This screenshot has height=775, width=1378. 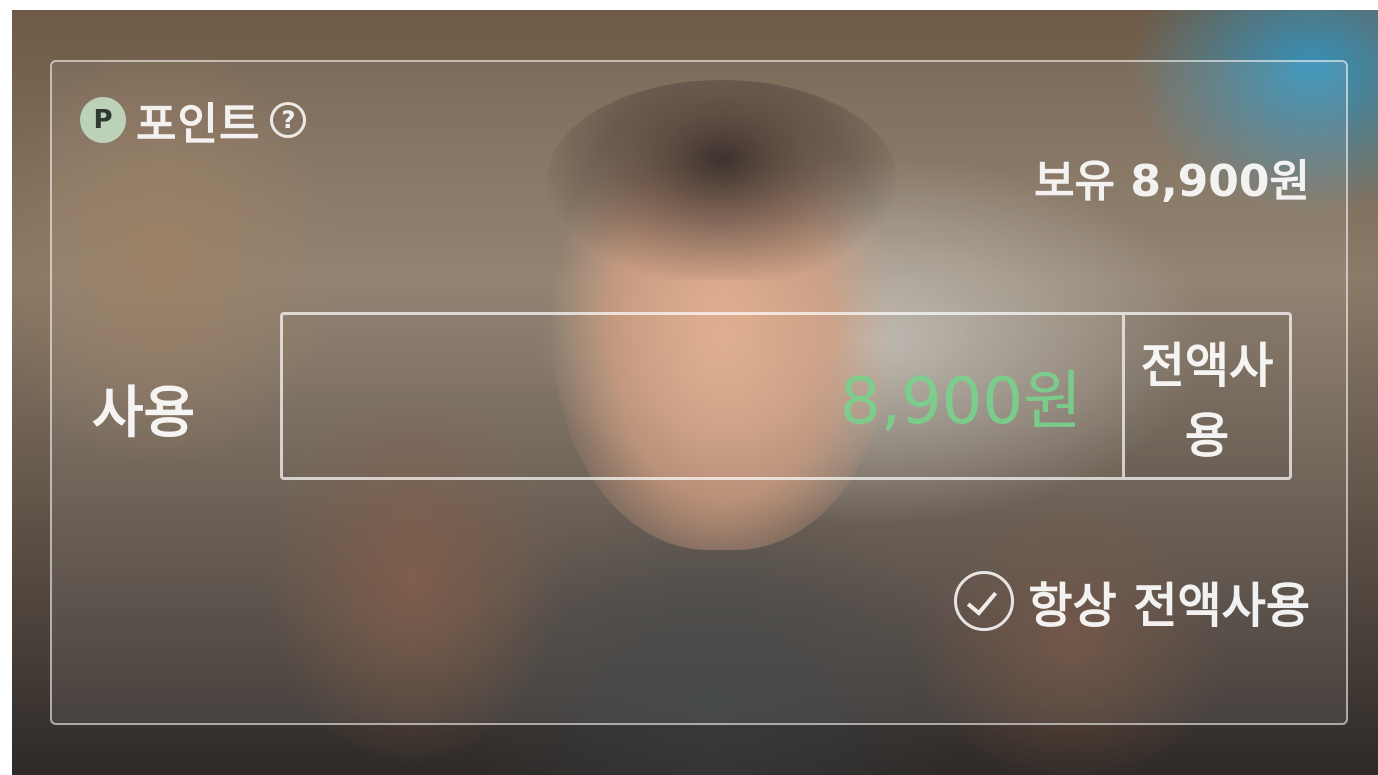 I want to click on use-all-button: 전액사용, so click(x=1205, y=396).